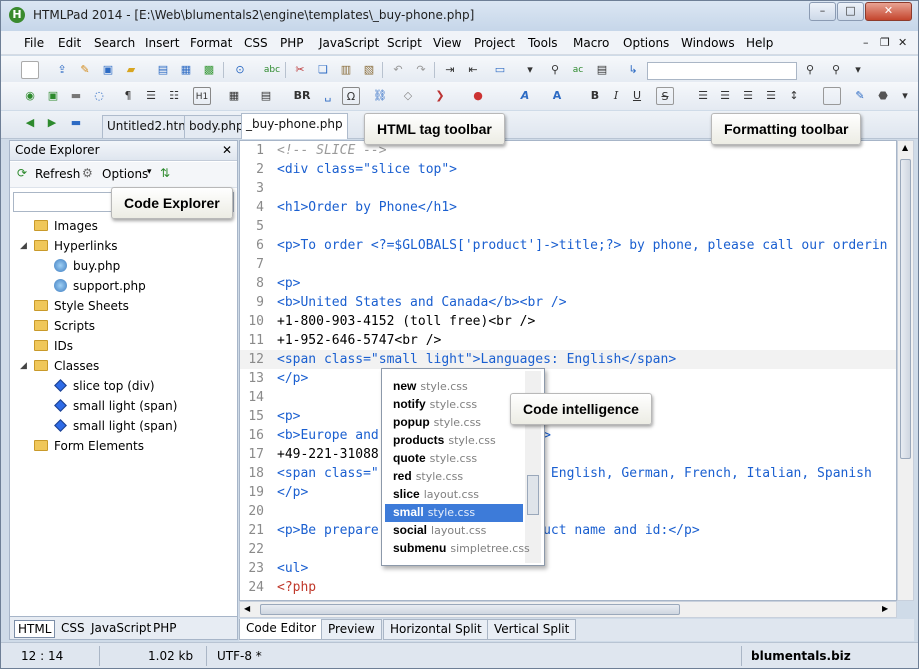  I want to click on code-line: 17 +49-221-31088, so click(568, 454).